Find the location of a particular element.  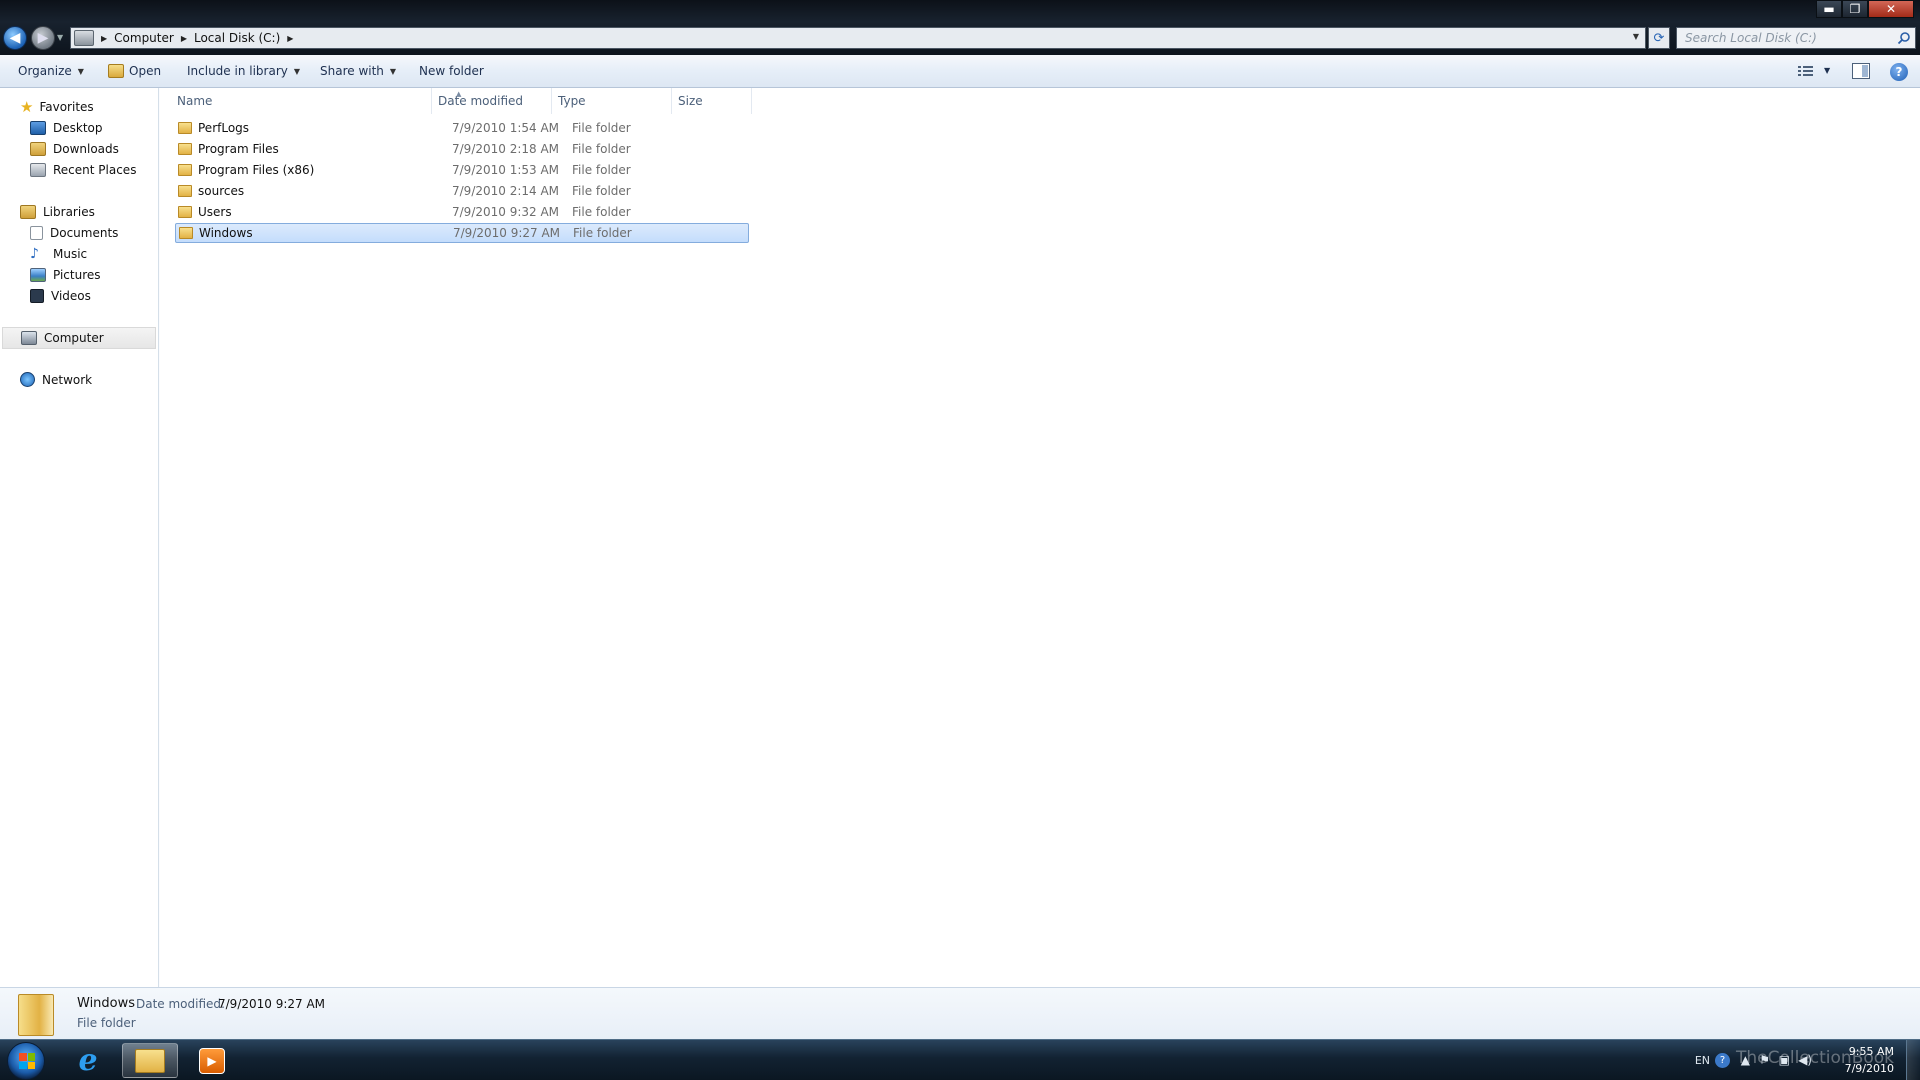

file-name: Program Files (x86) is located at coordinates (256, 170).